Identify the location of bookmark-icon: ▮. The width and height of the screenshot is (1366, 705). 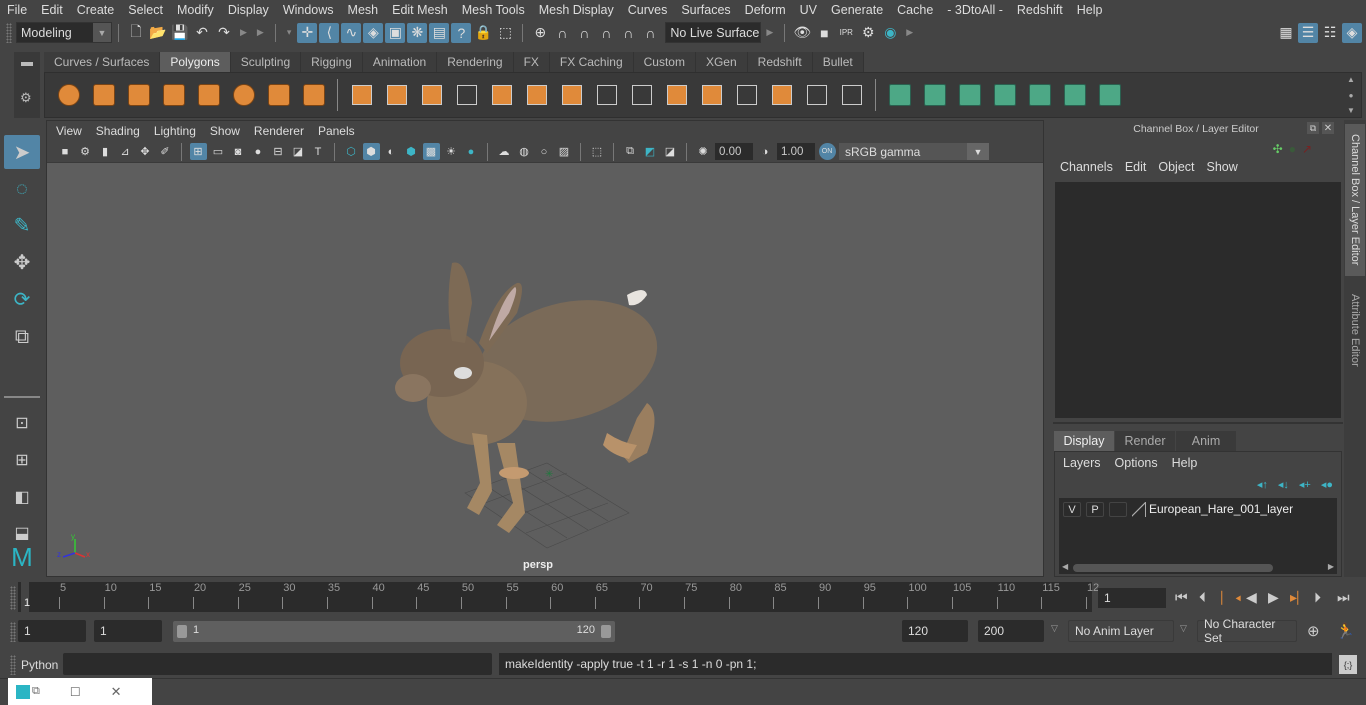
(105, 151).